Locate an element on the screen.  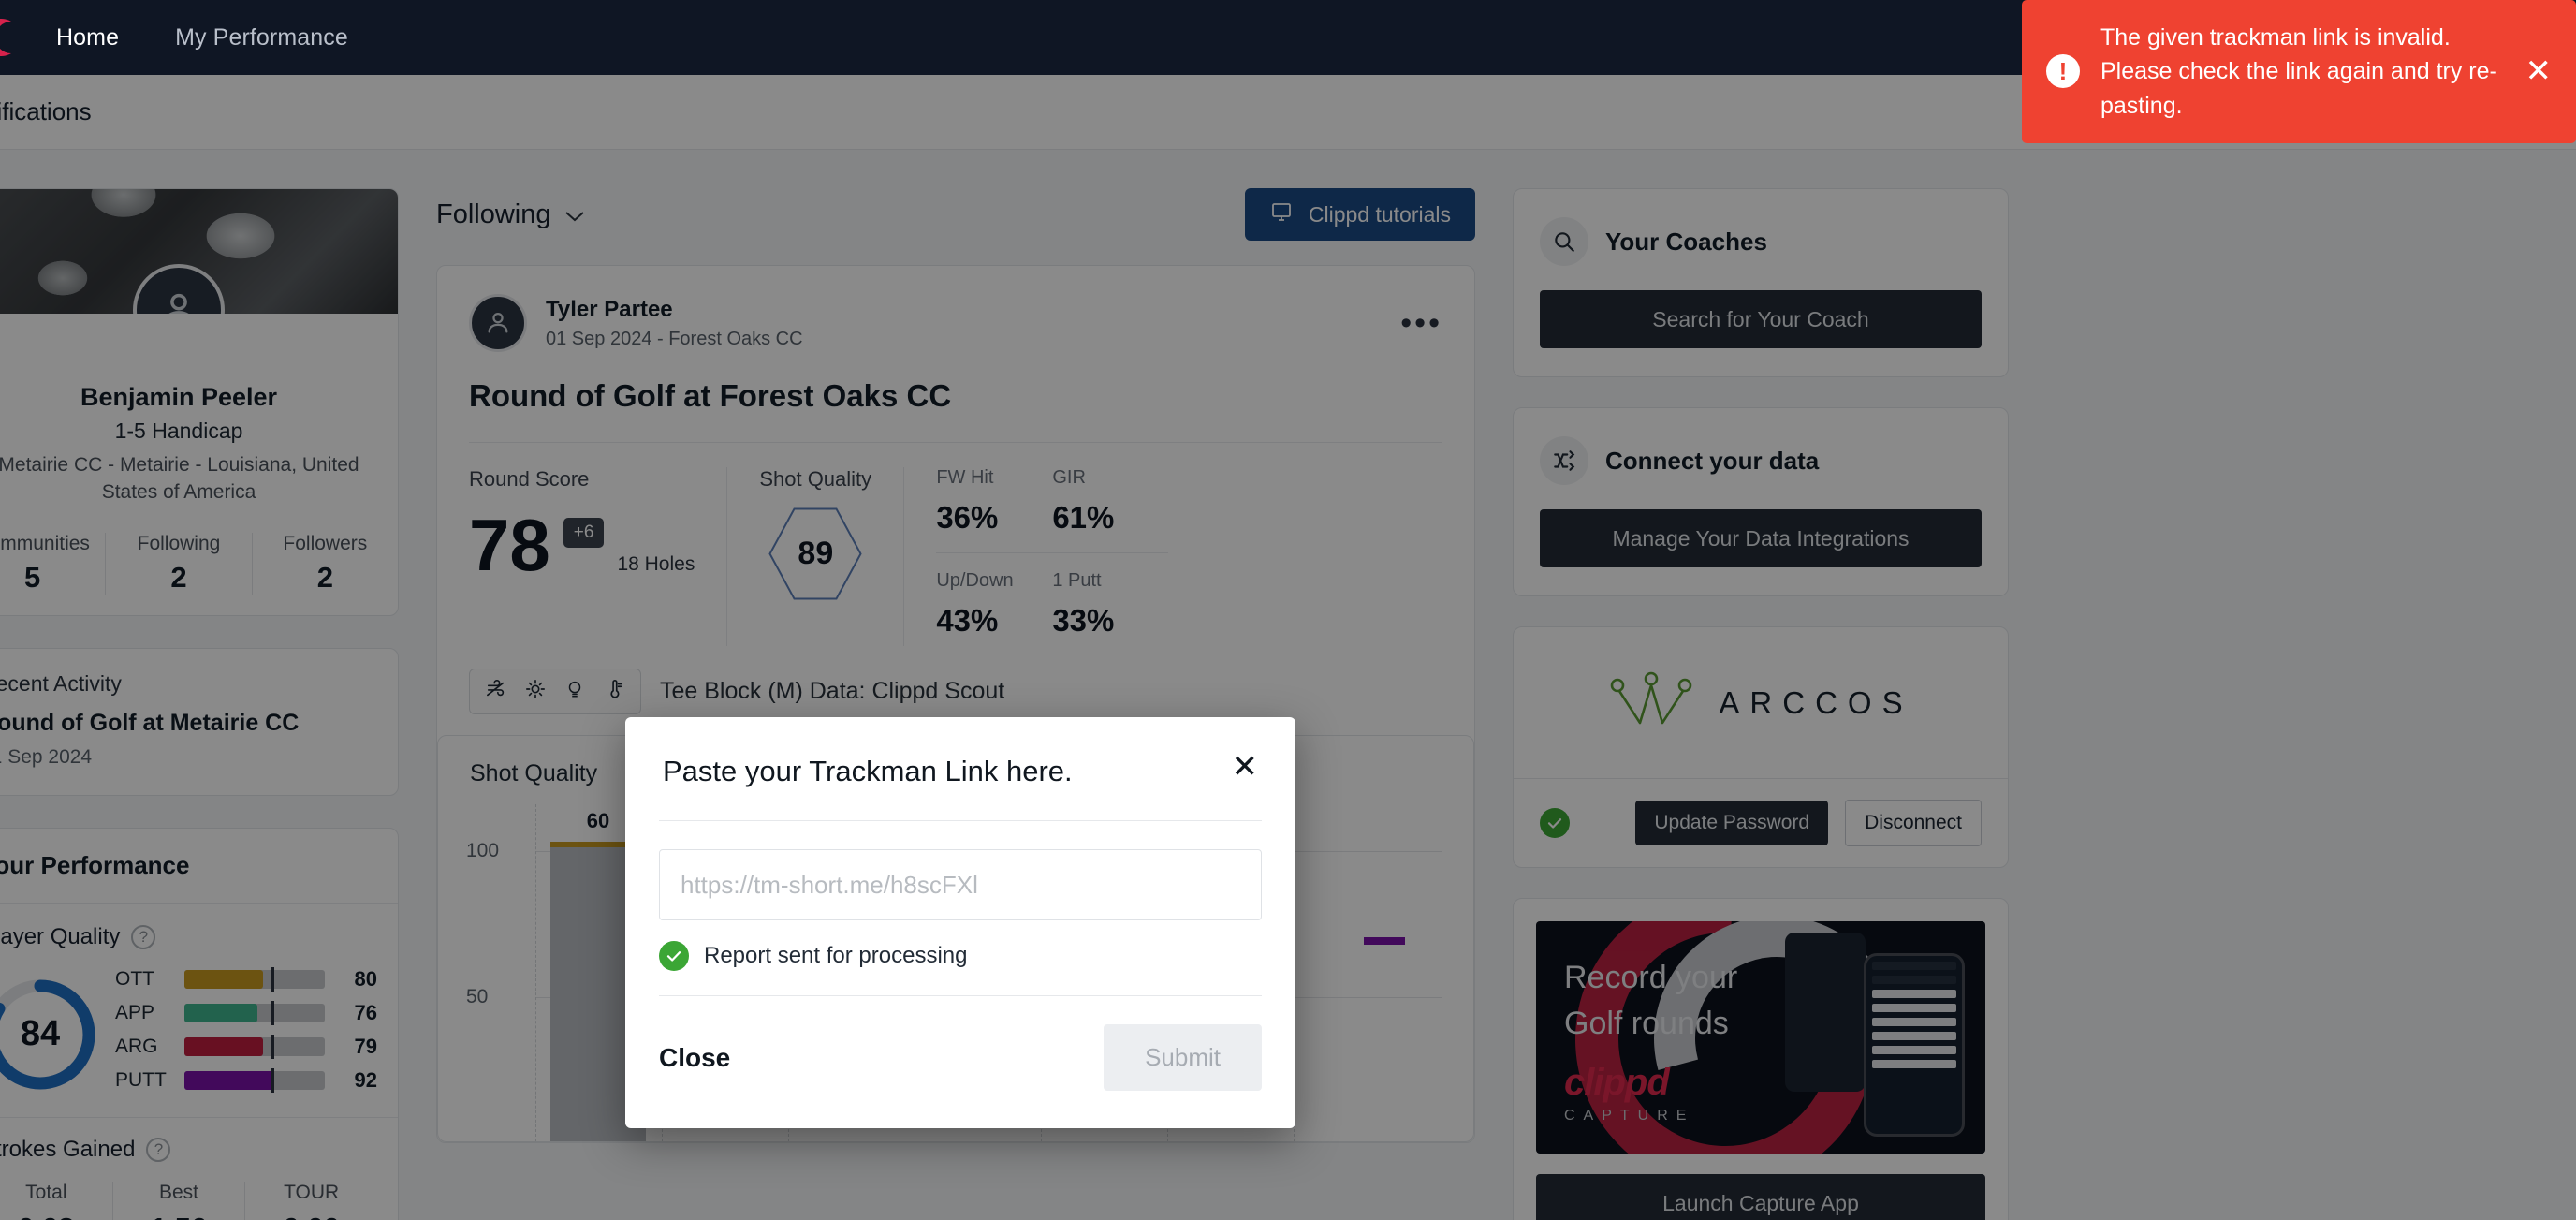
stat-communities: Communities 5 is located at coordinates (53, 563).